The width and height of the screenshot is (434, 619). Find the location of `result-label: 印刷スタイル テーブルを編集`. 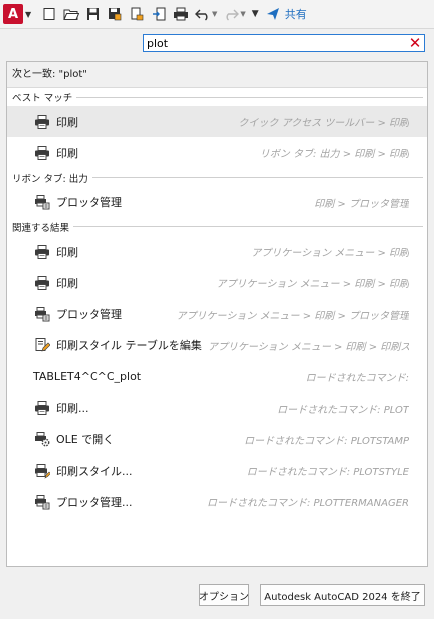

result-label: 印刷スタイル テーブルを編集 is located at coordinates (129, 346).